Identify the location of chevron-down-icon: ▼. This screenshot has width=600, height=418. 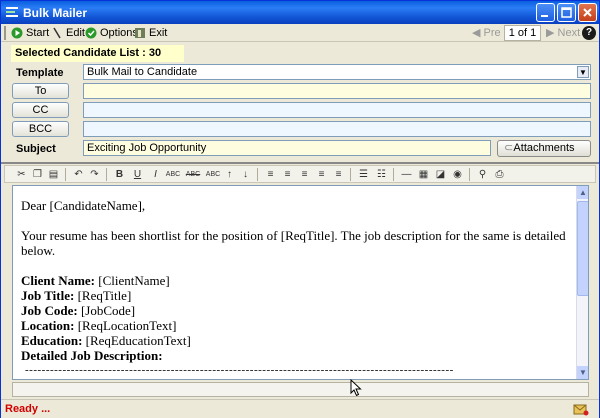
(583, 72).